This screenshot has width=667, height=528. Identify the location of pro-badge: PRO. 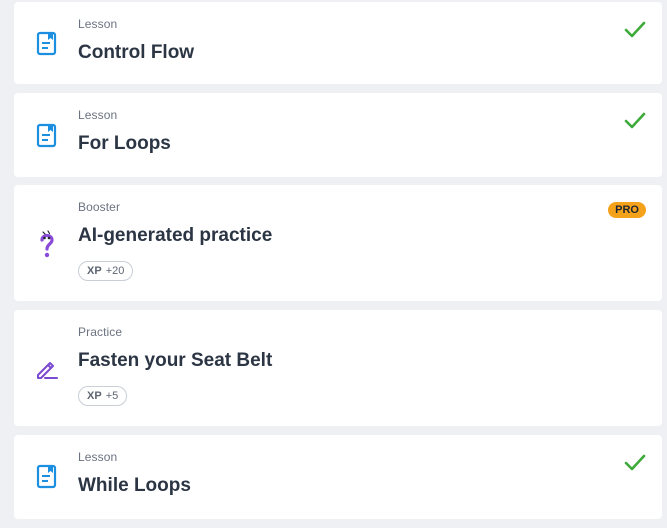
(627, 210).